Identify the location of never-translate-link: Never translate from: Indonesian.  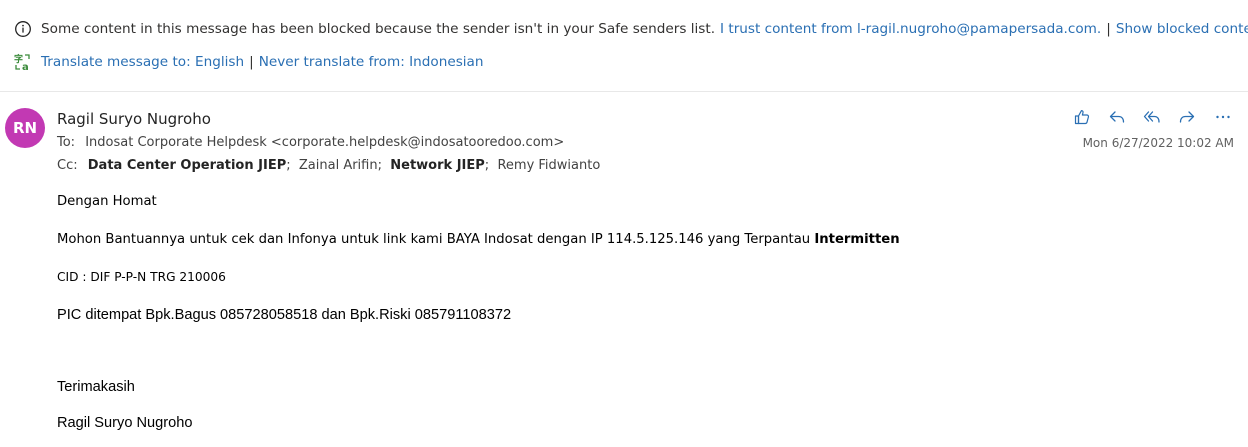
(371, 62).